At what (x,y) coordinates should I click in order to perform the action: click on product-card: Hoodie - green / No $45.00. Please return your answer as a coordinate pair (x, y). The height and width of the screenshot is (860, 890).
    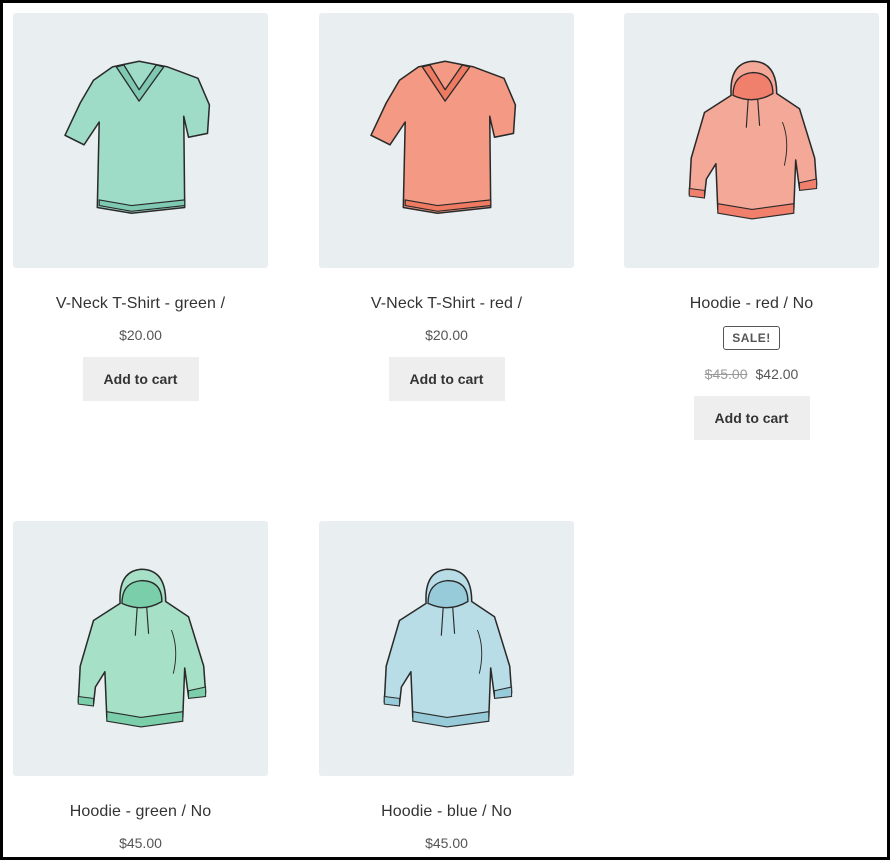
    Looking at the image, I should click on (140, 686).